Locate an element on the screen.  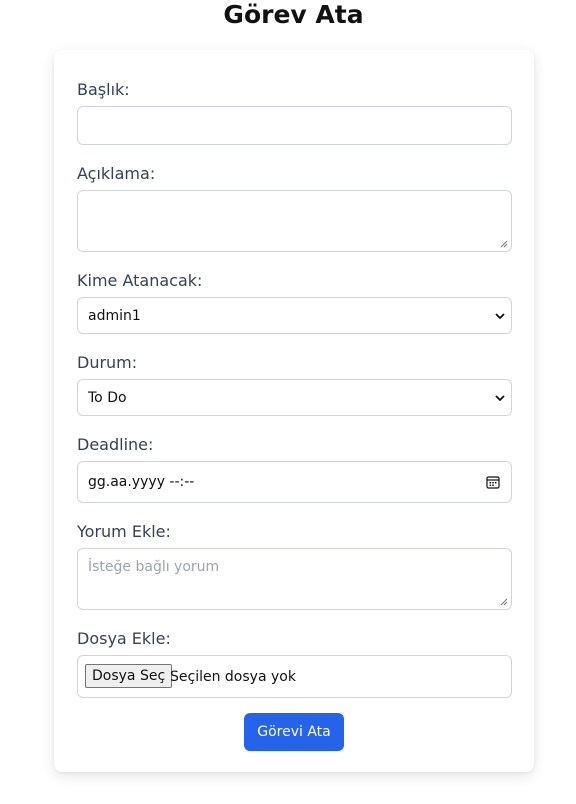
page-title: Görev Ata is located at coordinates (293, 14).